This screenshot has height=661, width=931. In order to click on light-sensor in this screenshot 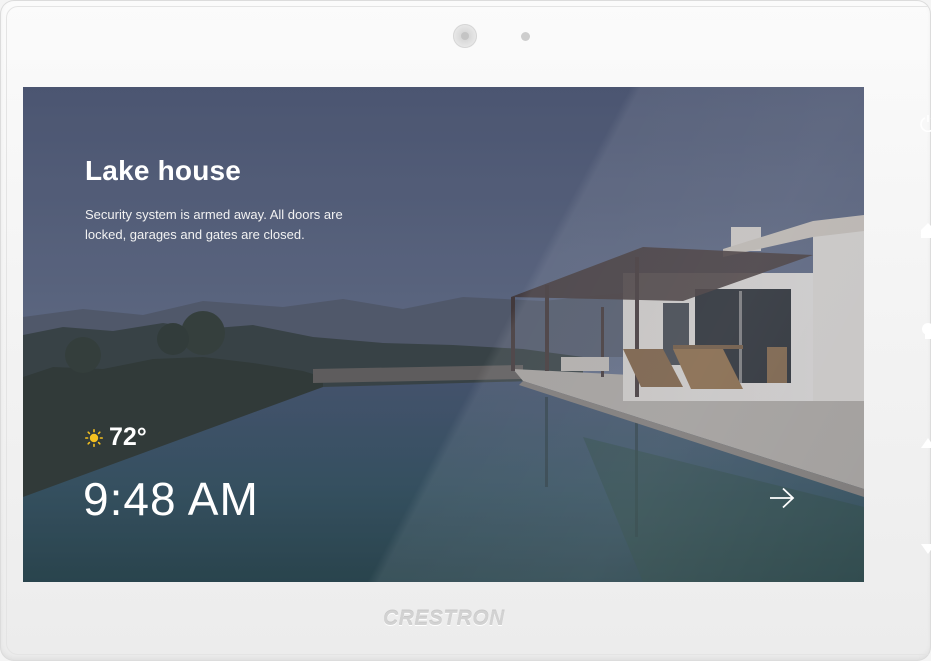, I will do `click(525, 36)`.